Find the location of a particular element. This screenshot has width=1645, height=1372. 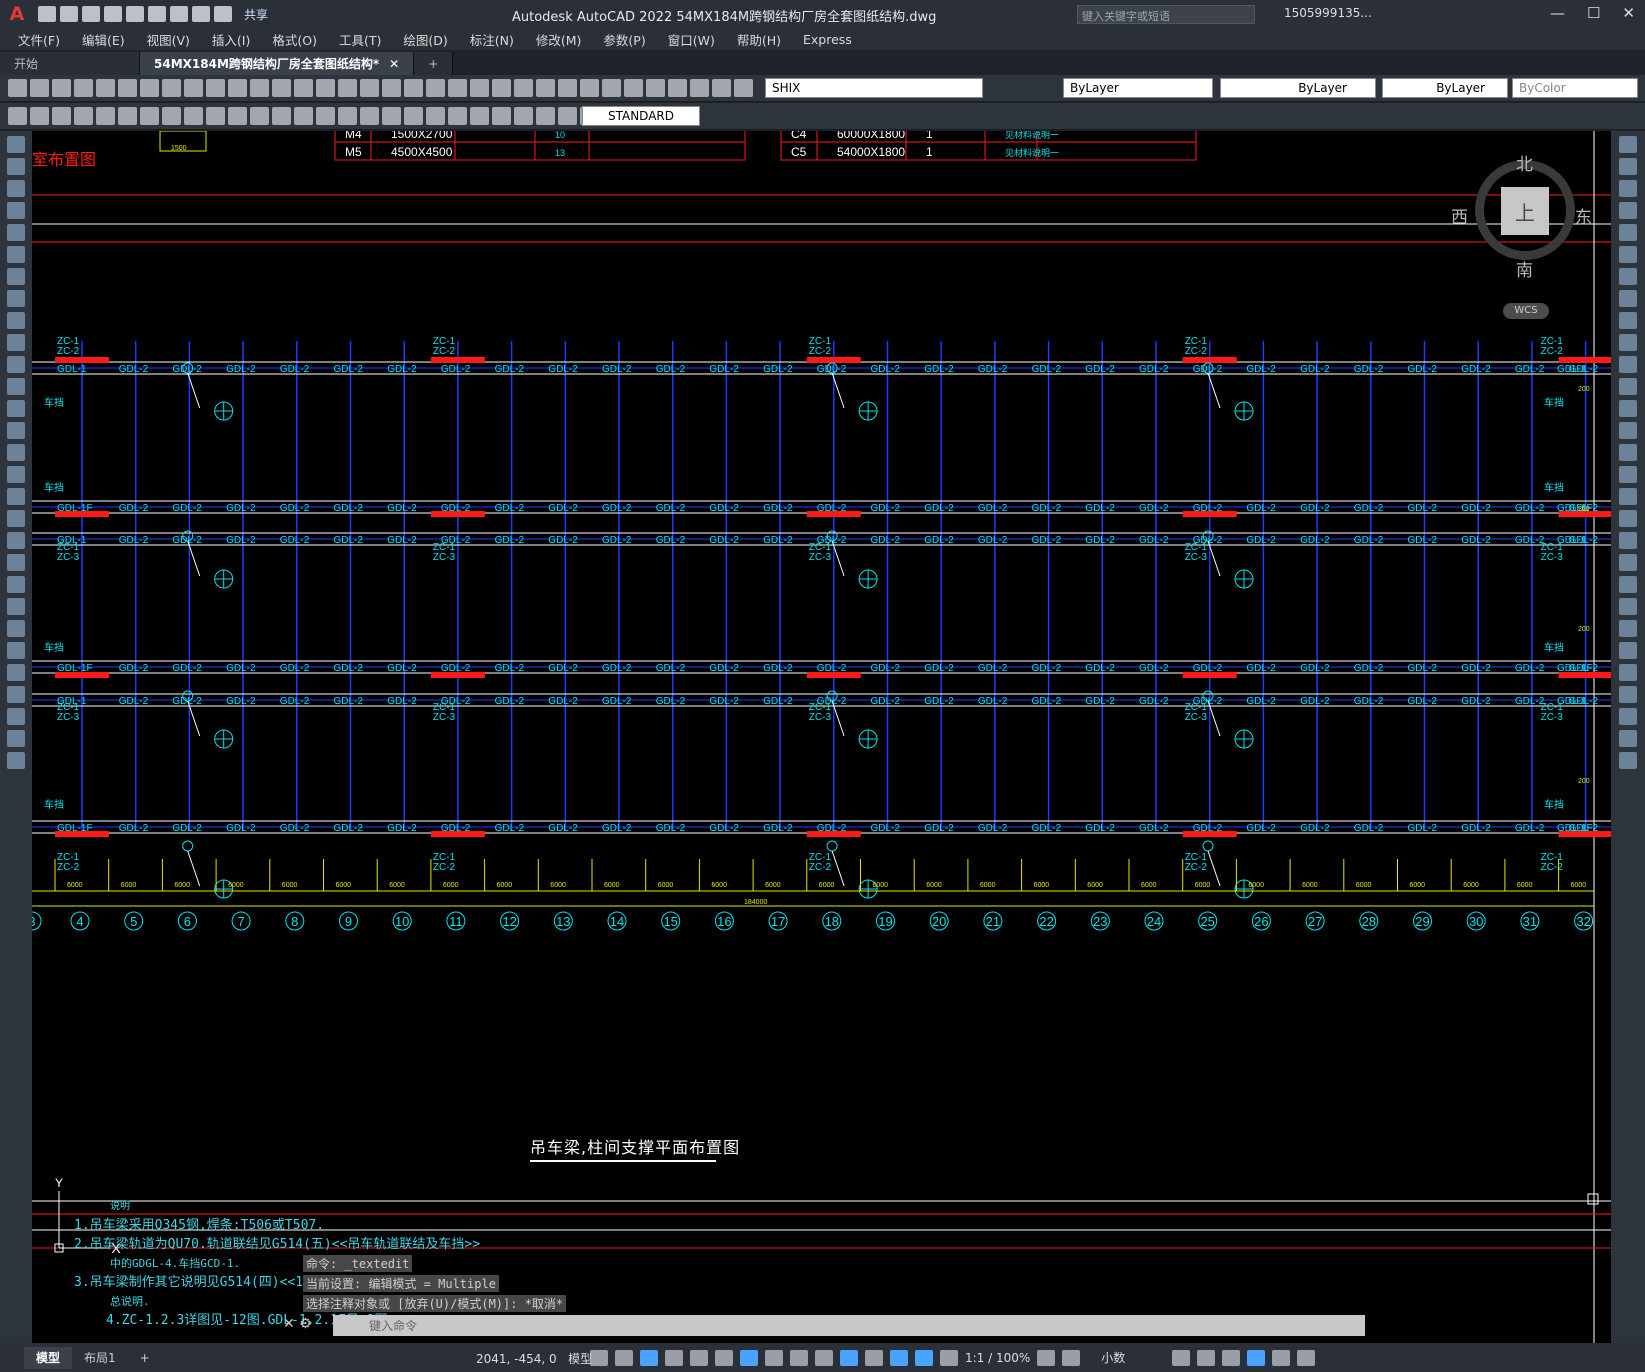

minimize-button: — is located at coordinates (1557, 13).